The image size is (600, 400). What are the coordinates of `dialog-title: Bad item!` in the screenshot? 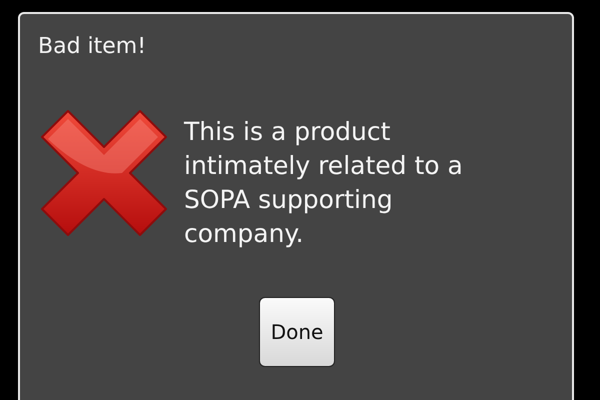 It's located at (92, 46).